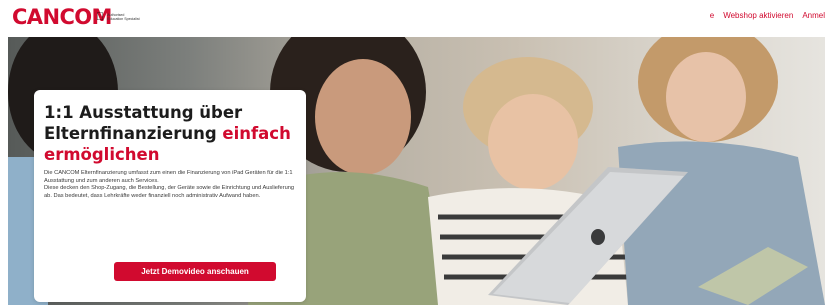 This screenshot has width=825, height=305. Describe the element at coordinates (256, 133) in the screenshot. I see `hero-title-accent-inline: einfach` at that location.